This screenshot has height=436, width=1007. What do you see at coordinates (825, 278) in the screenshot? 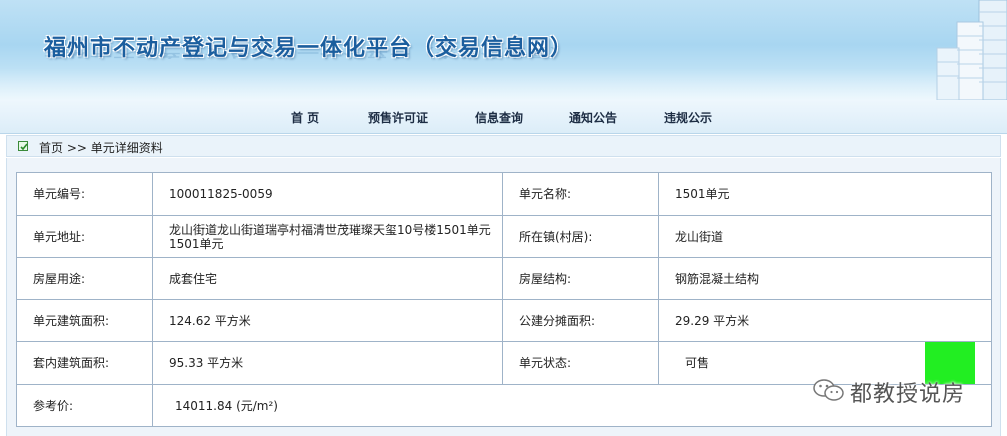
I see `structure-value: 钢筋混凝土结构` at bounding box center [825, 278].